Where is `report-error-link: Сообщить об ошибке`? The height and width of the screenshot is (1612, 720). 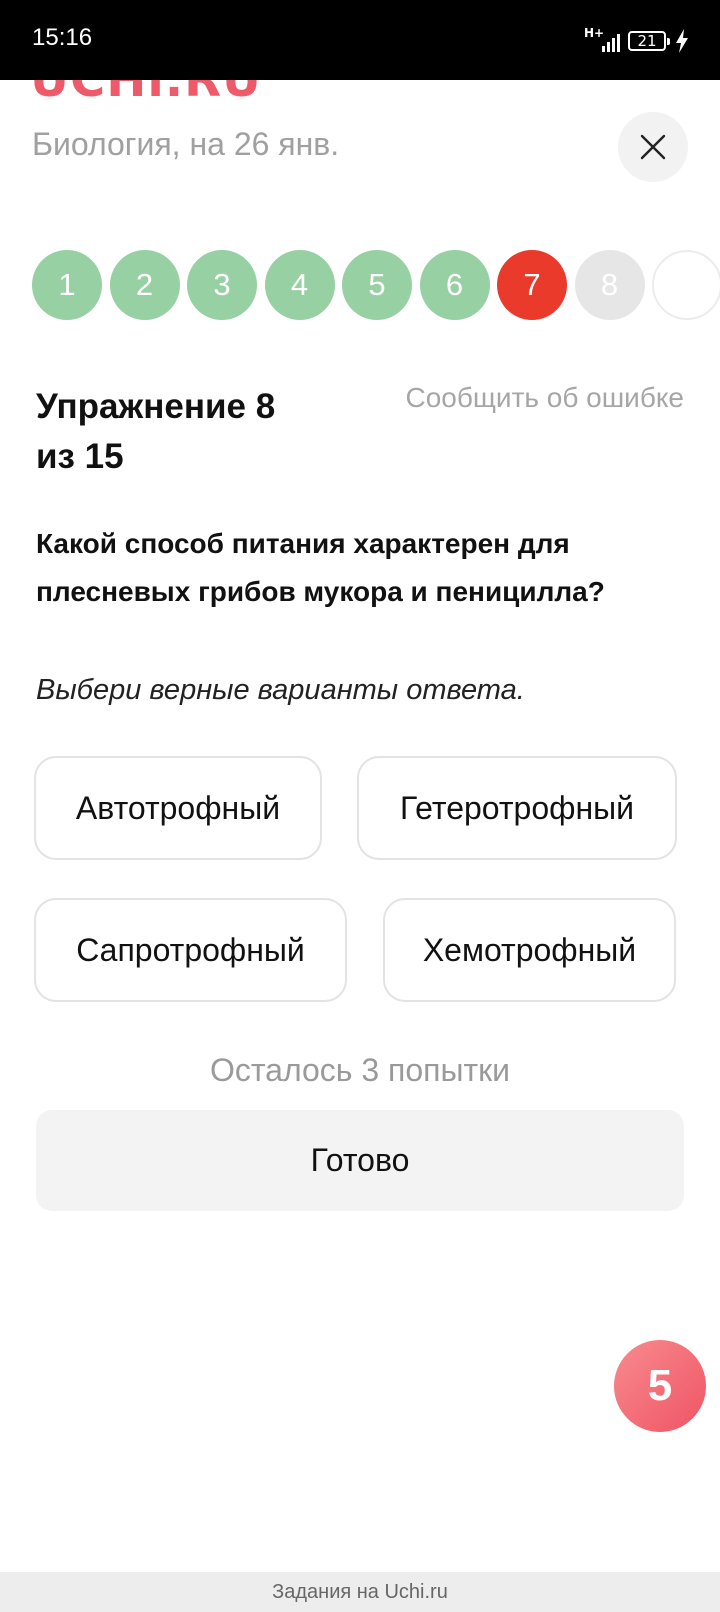 report-error-link: Сообщить об ошибке is located at coordinates (544, 398).